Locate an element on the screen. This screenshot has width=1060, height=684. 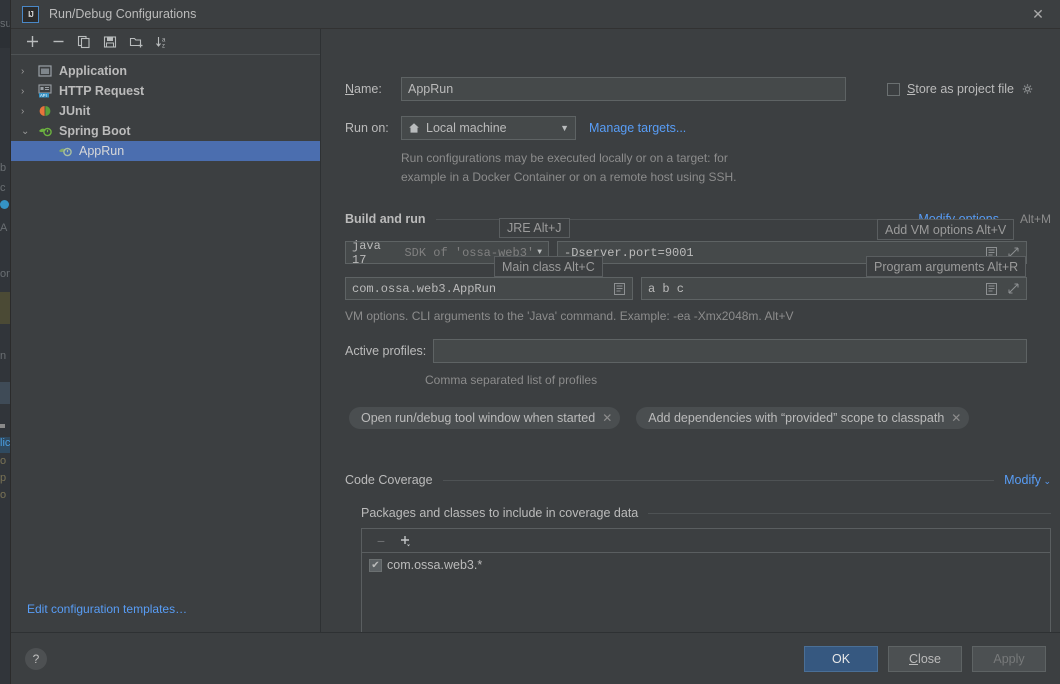
code-coverage-section-header: Code Coverage Modify ⌄ is located at coordinates (698, 480).